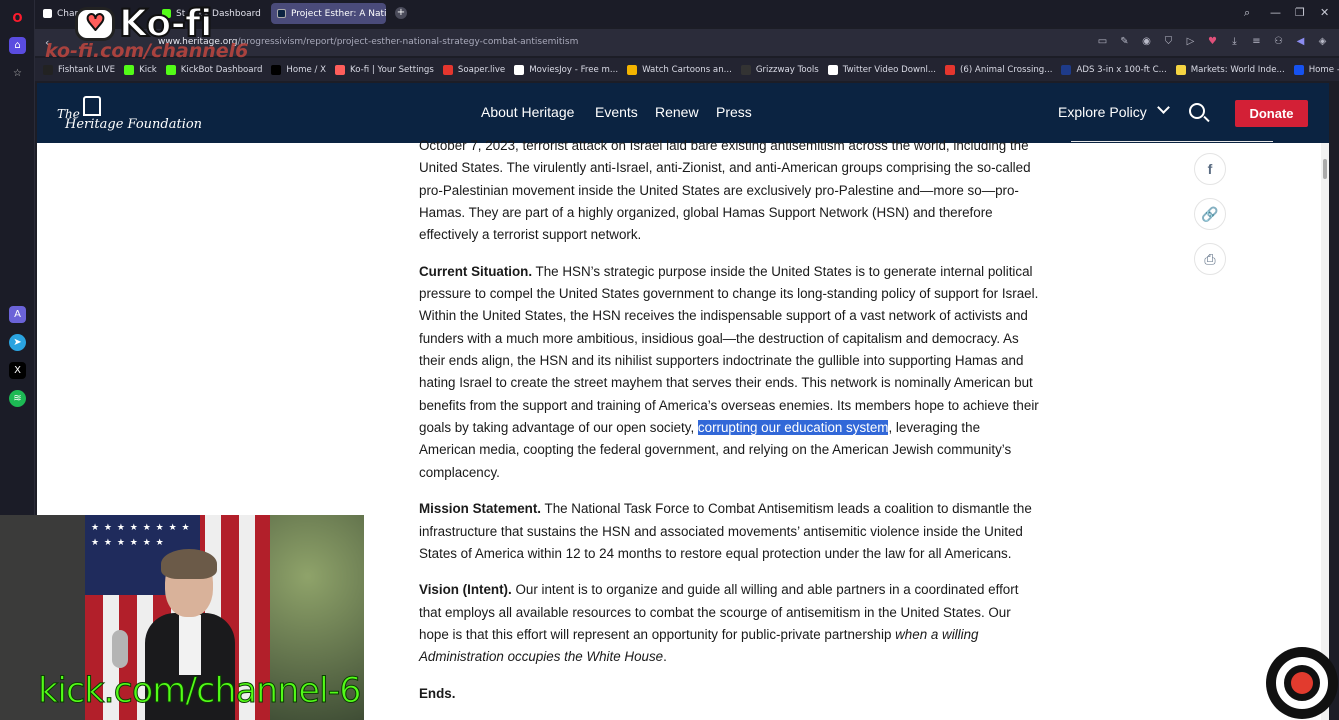  Describe the element at coordinates (120, 649) in the screenshot. I see `microphone` at that location.